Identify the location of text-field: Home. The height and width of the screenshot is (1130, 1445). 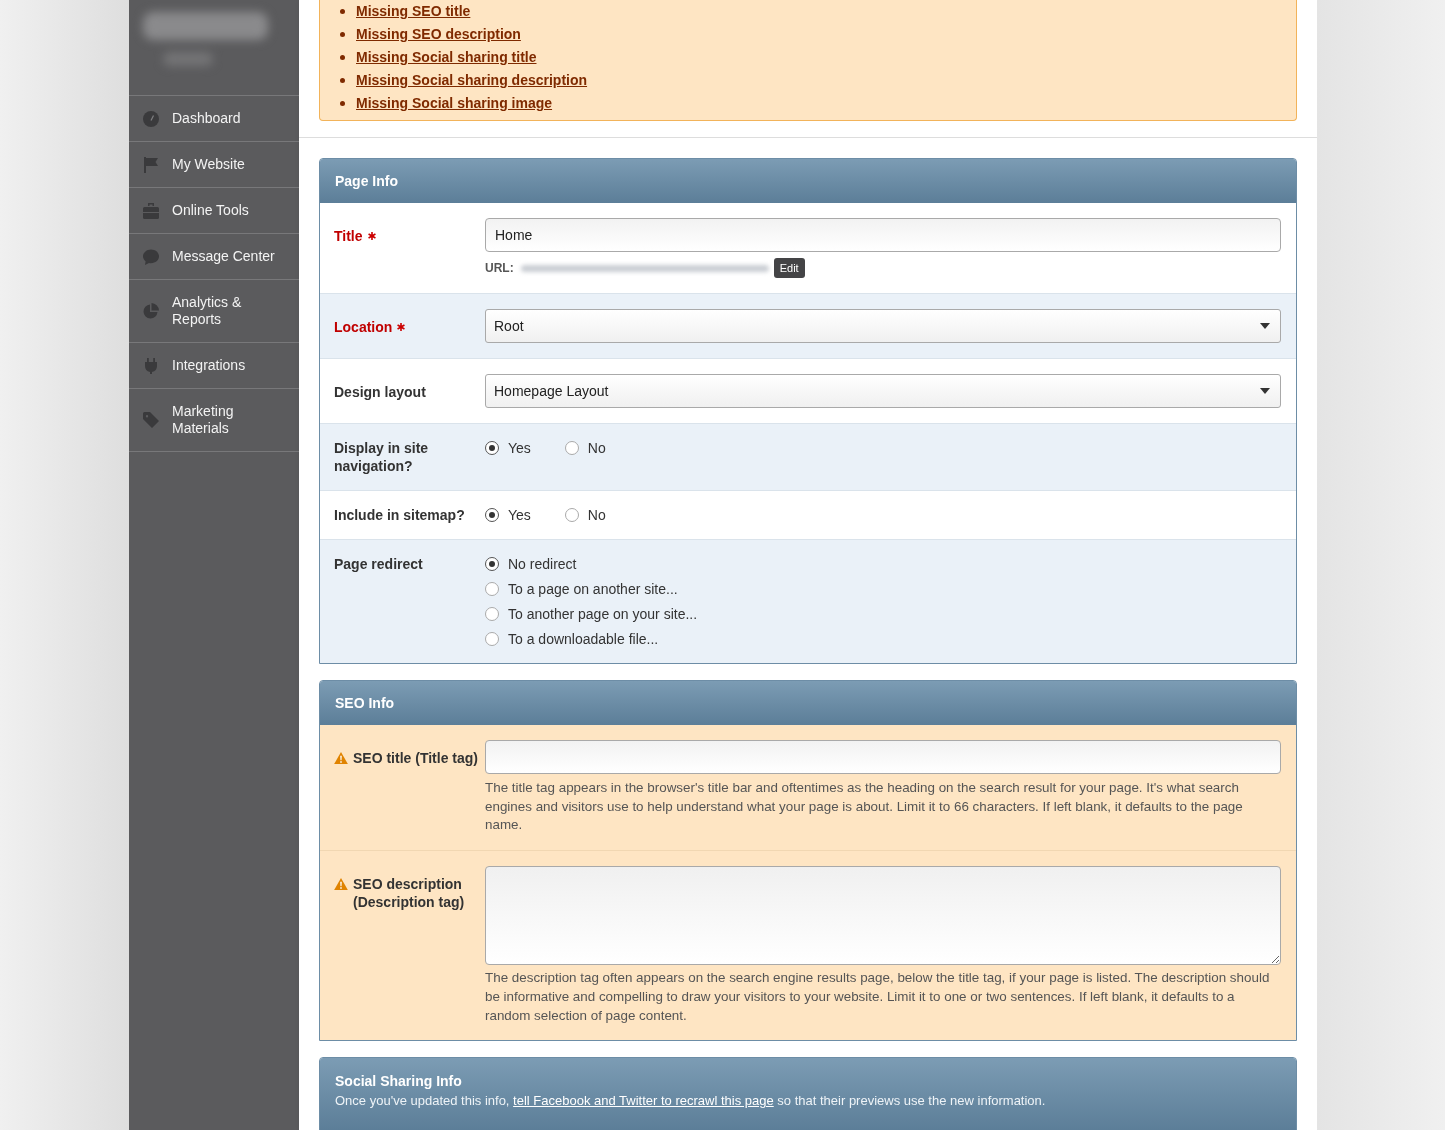
(883, 235).